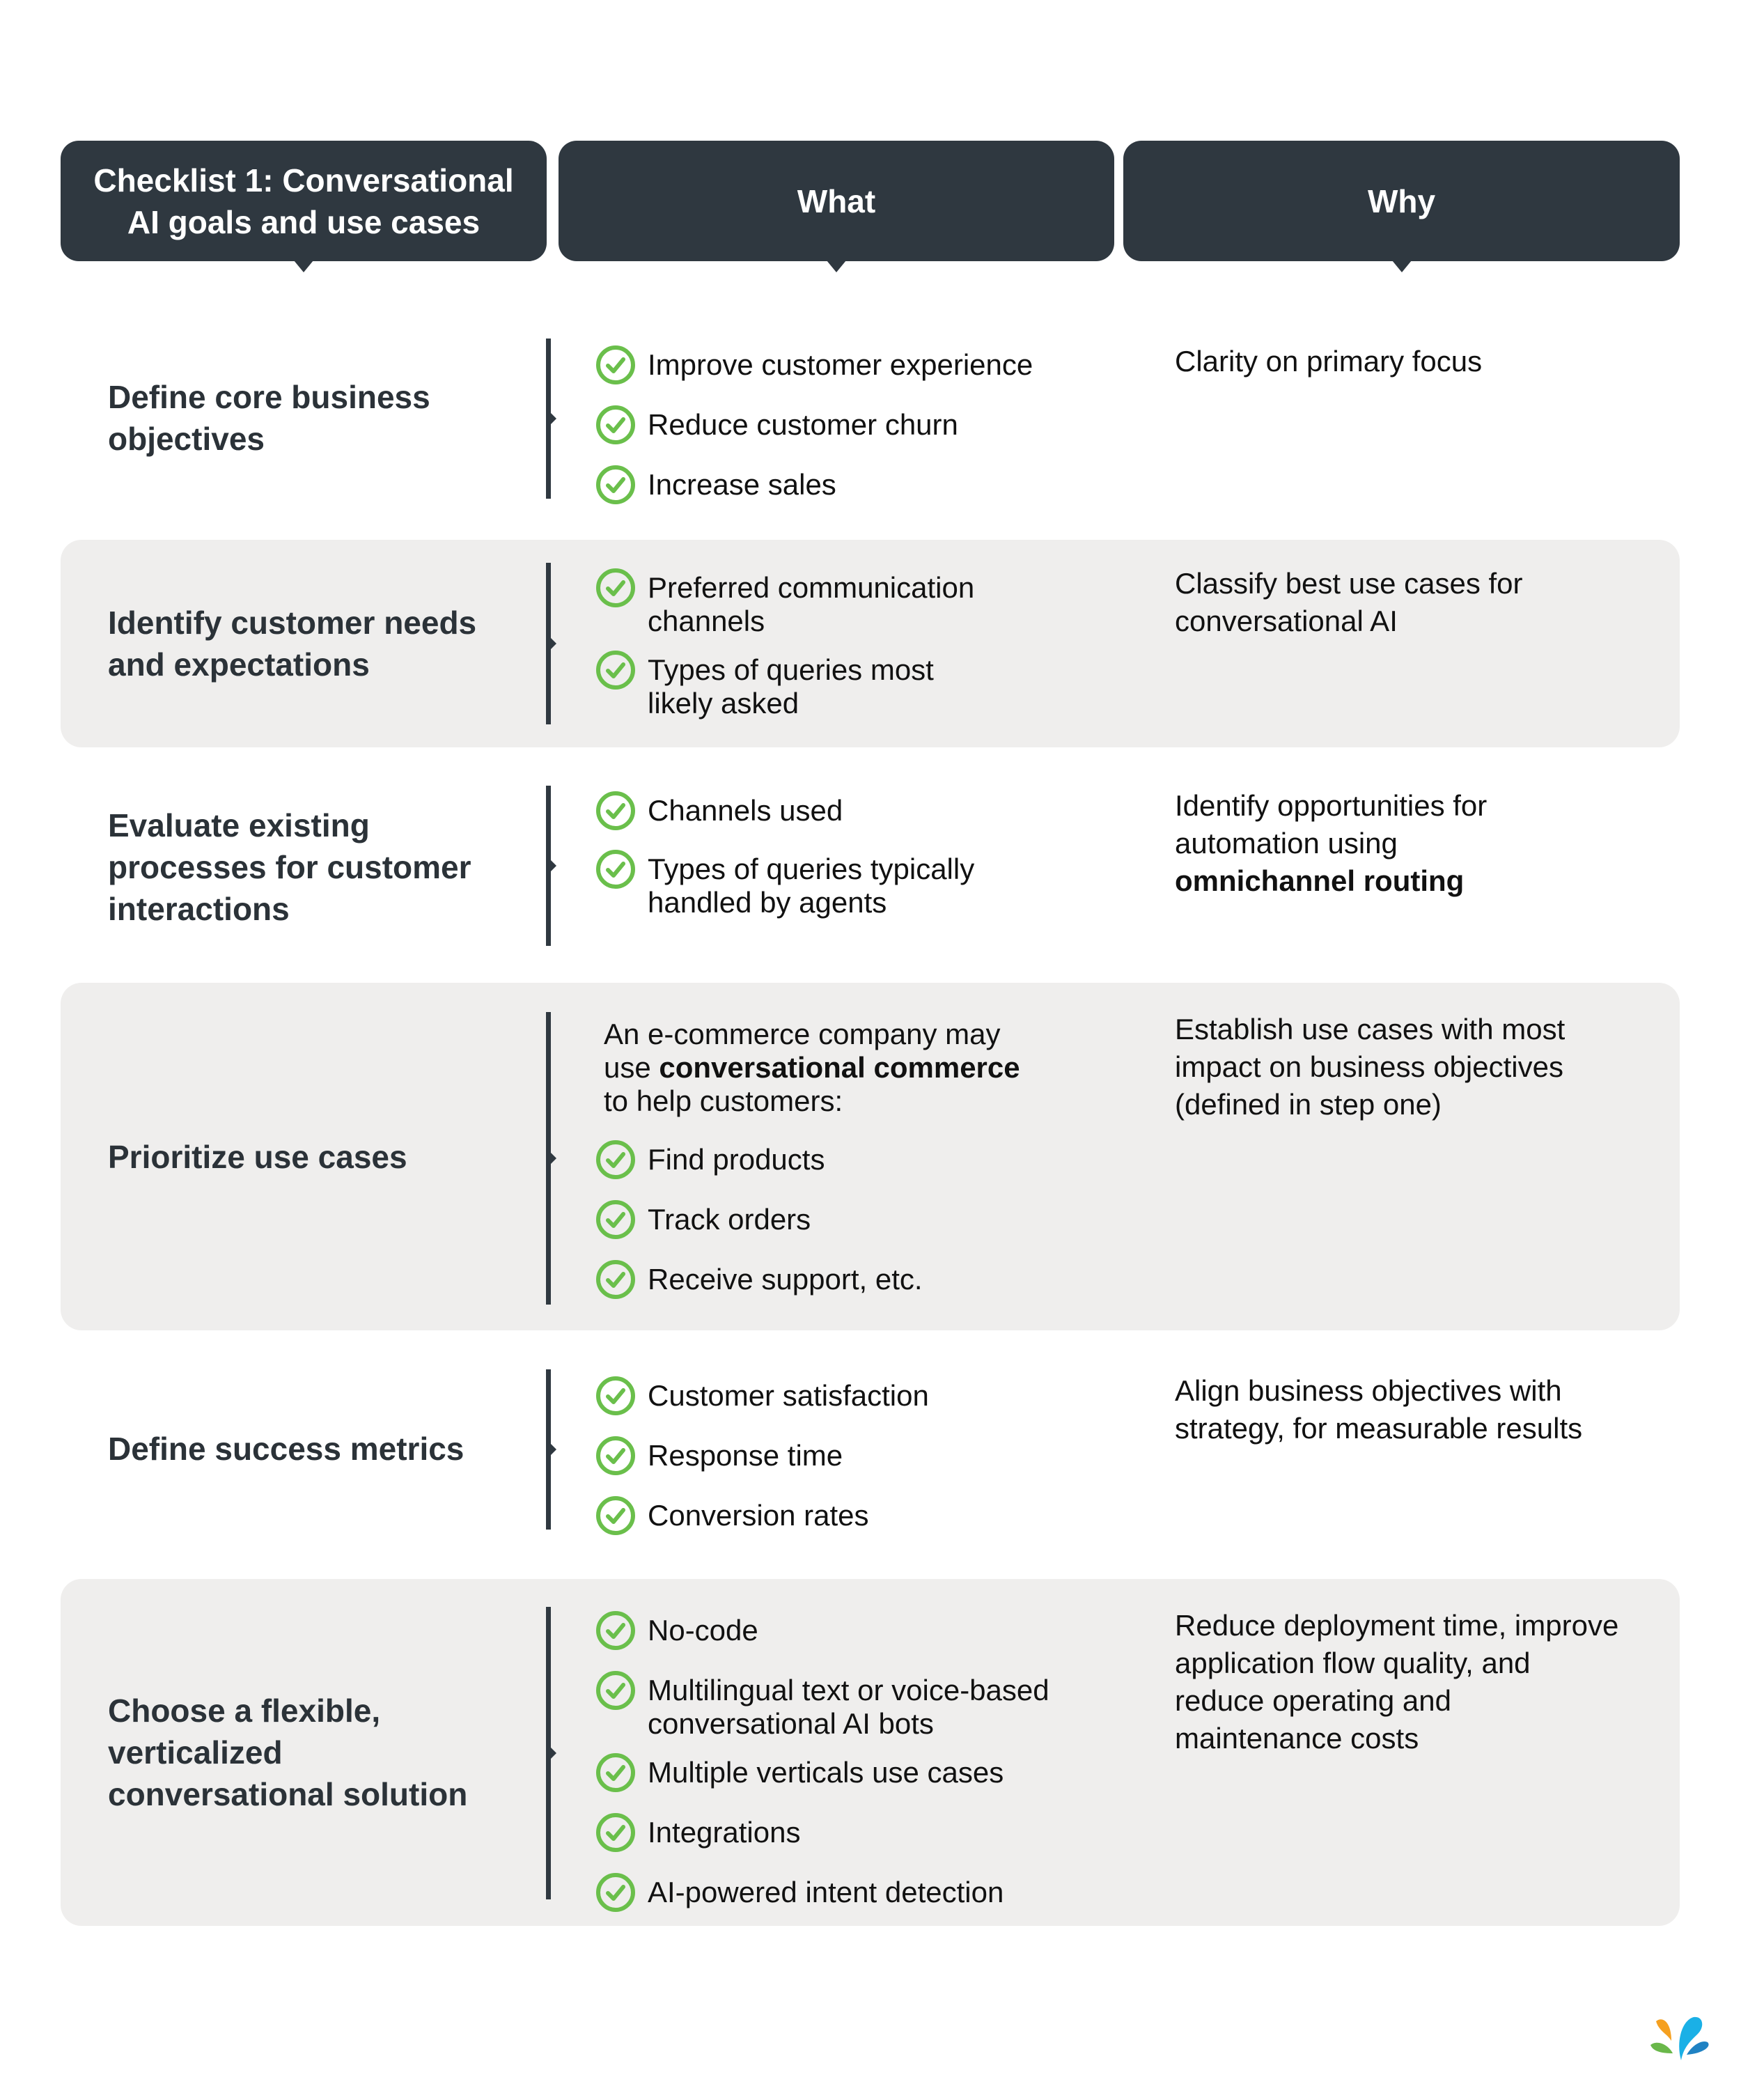 Image resolution: width=1741 pixels, height=2100 pixels. What do you see at coordinates (873, 487) in the screenshot?
I see `list-item: Increase sales` at bounding box center [873, 487].